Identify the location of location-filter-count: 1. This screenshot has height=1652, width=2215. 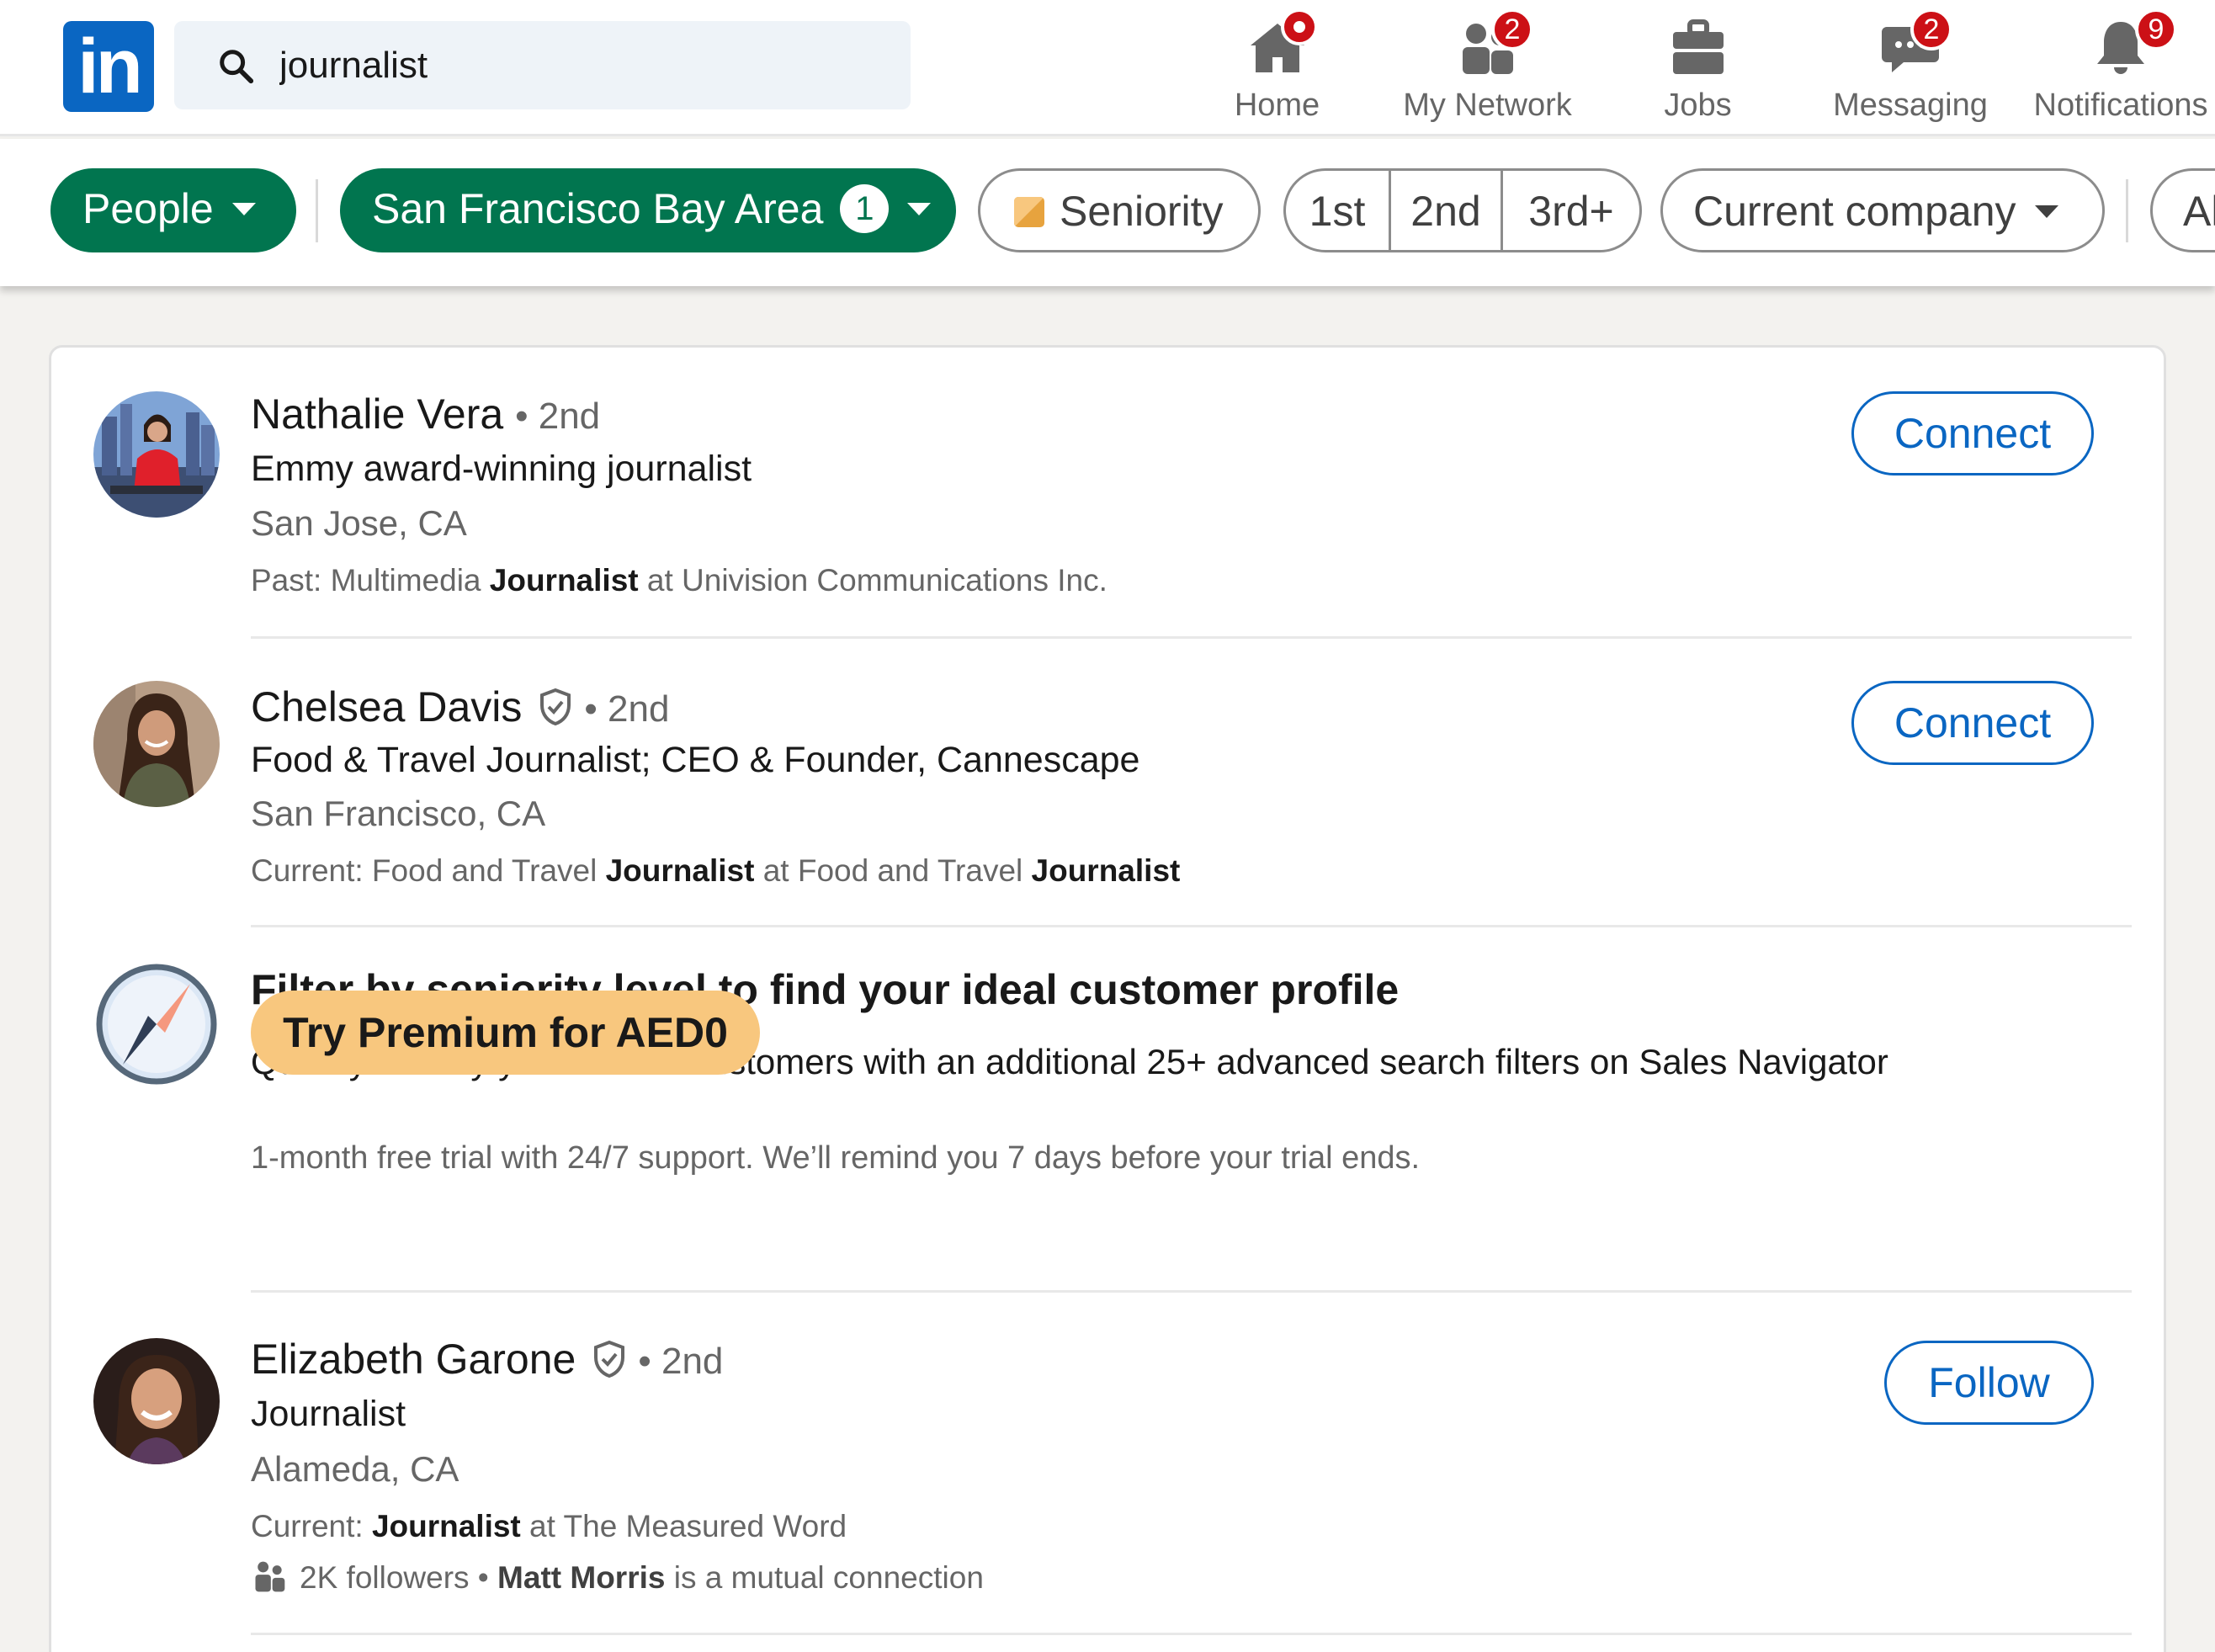
(865, 208).